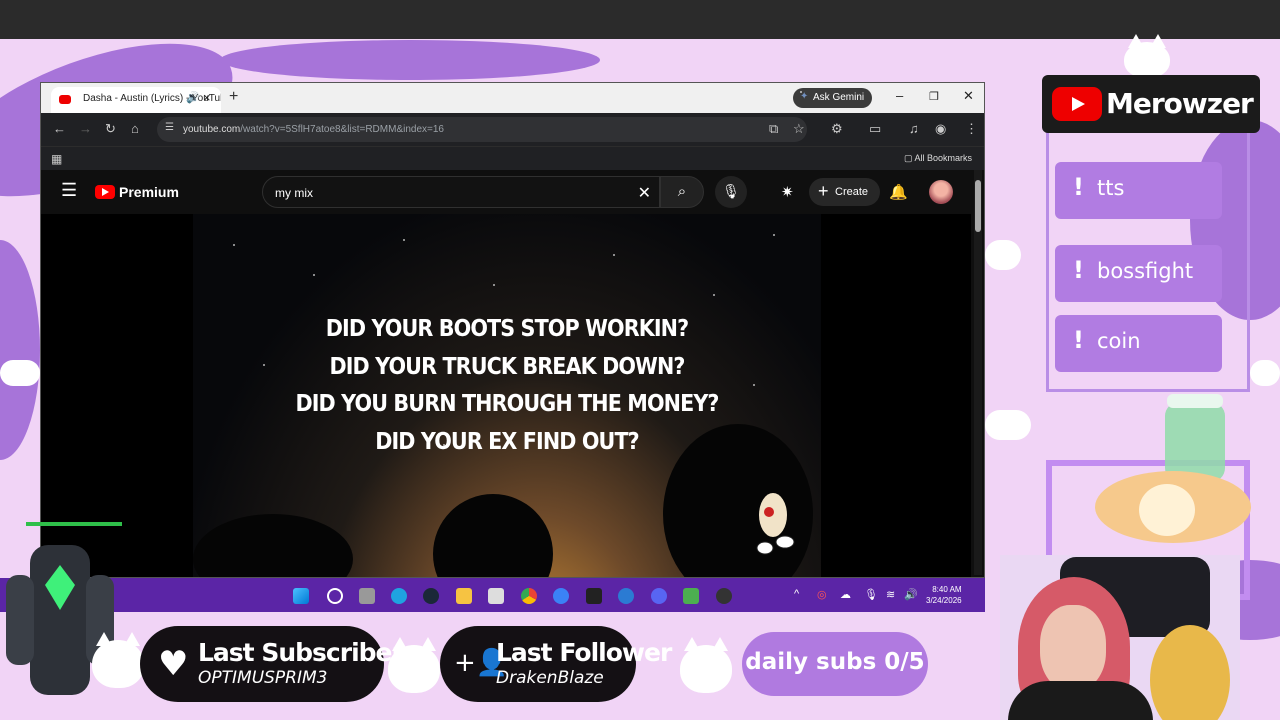 The width and height of the screenshot is (1280, 720). Describe the element at coordinates (845, 192) in the screenshot. I see `create-button: + Create` at that location.